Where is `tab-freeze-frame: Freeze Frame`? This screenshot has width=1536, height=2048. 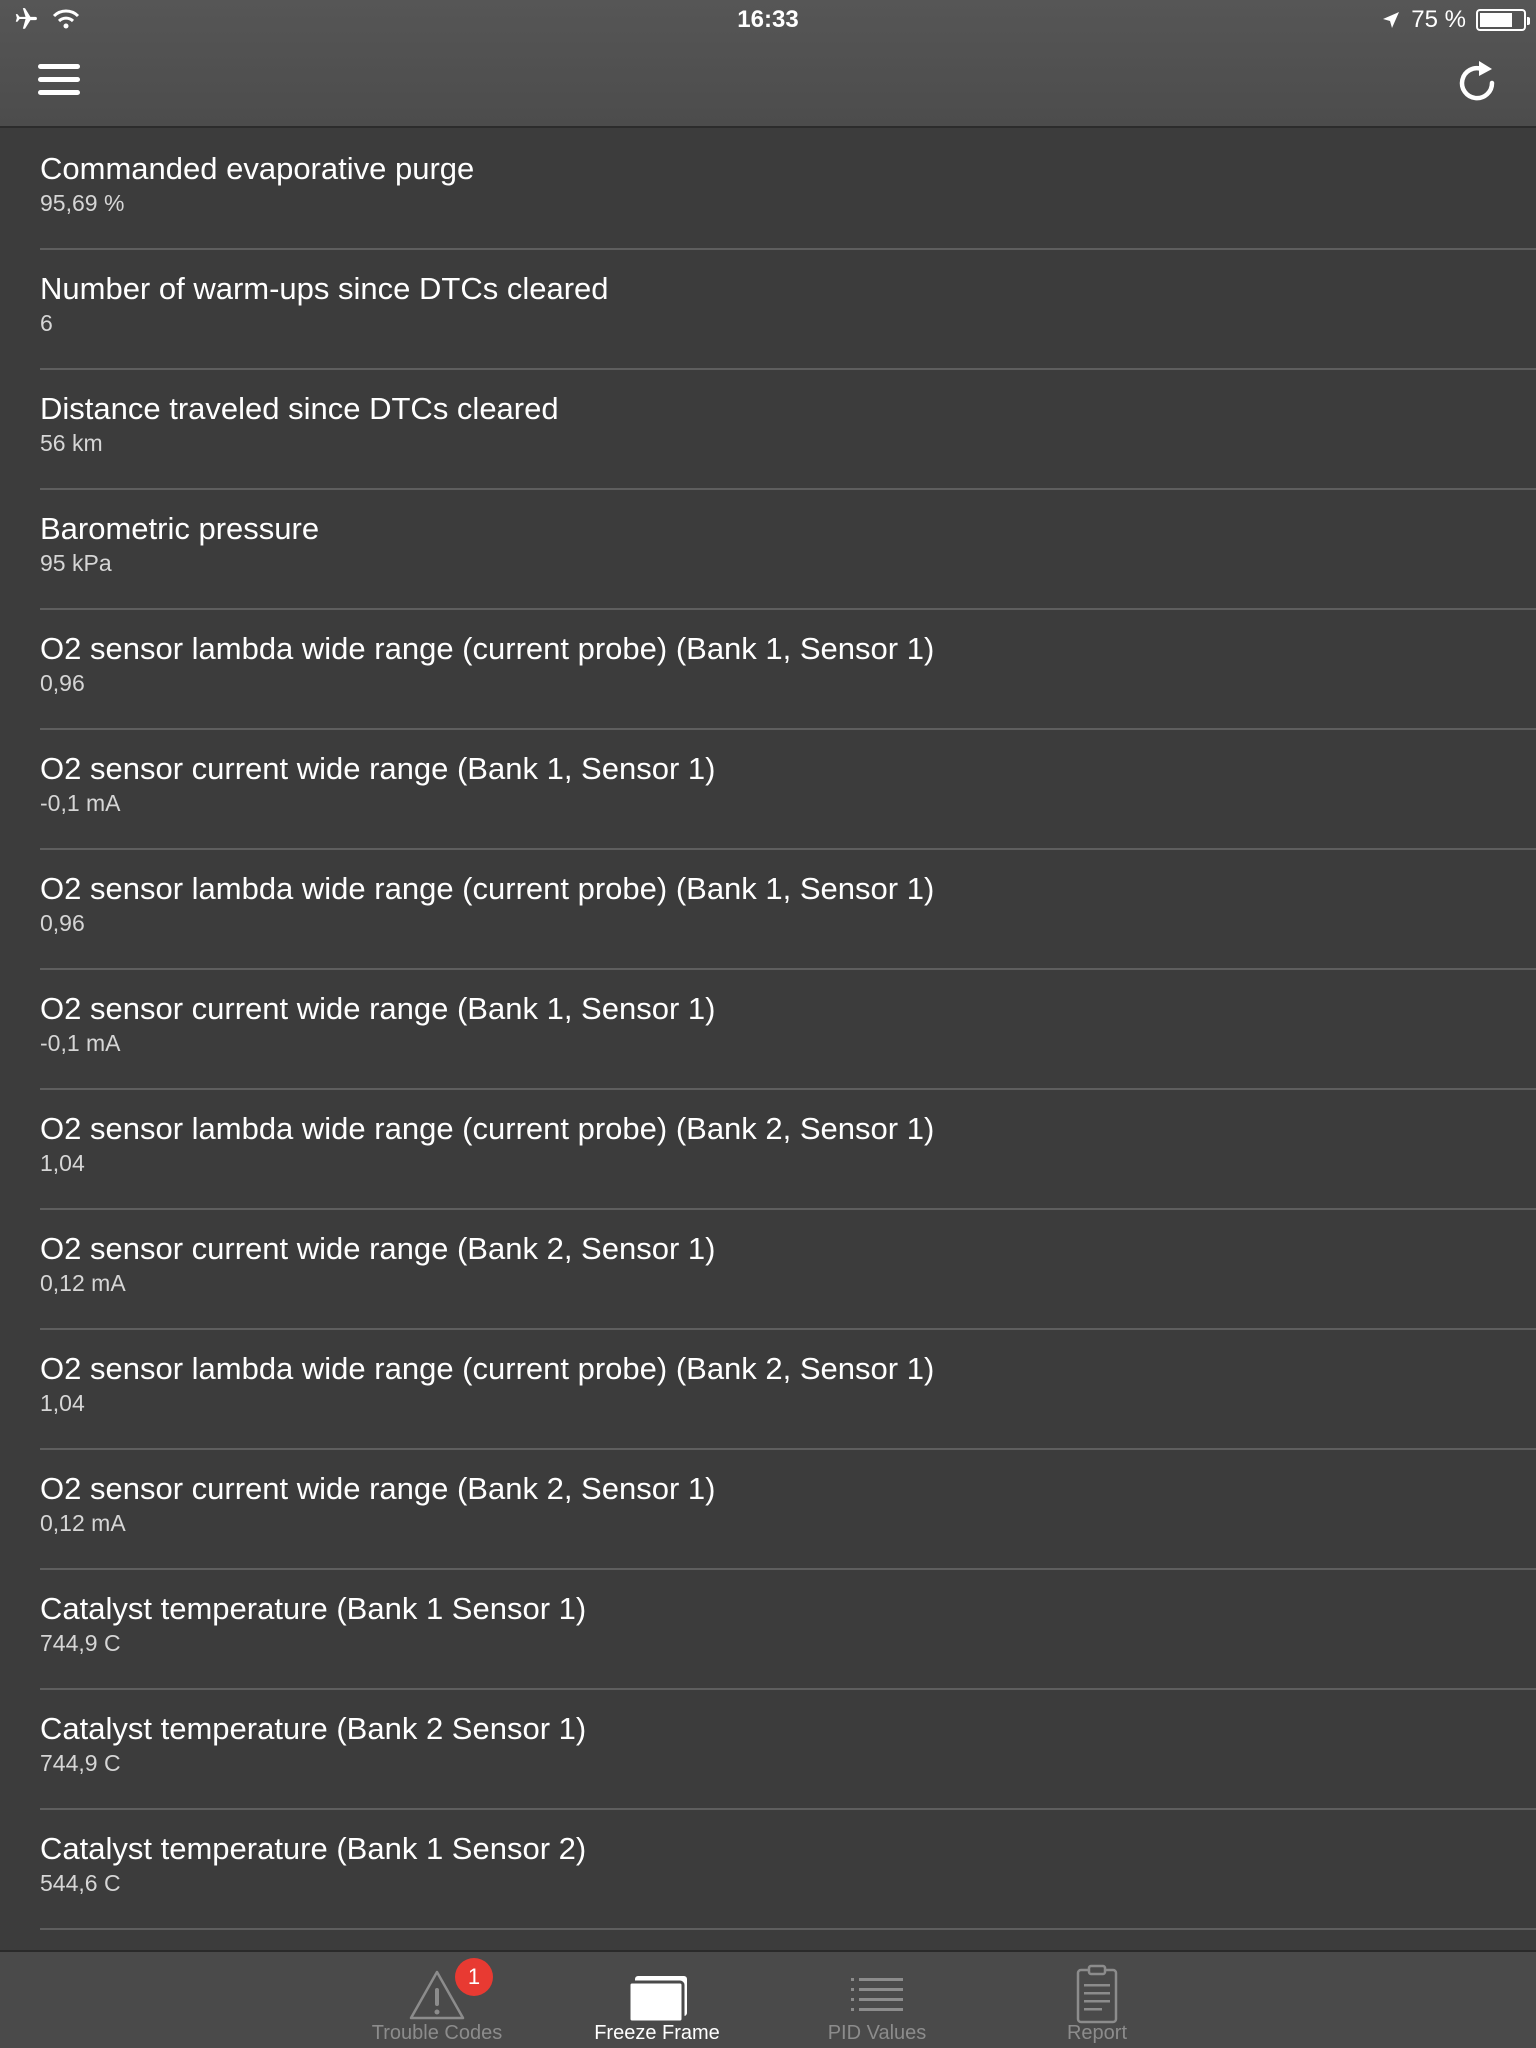
tab-freeze-frame: Freeze Frame is located at coordinates (657, 2000).